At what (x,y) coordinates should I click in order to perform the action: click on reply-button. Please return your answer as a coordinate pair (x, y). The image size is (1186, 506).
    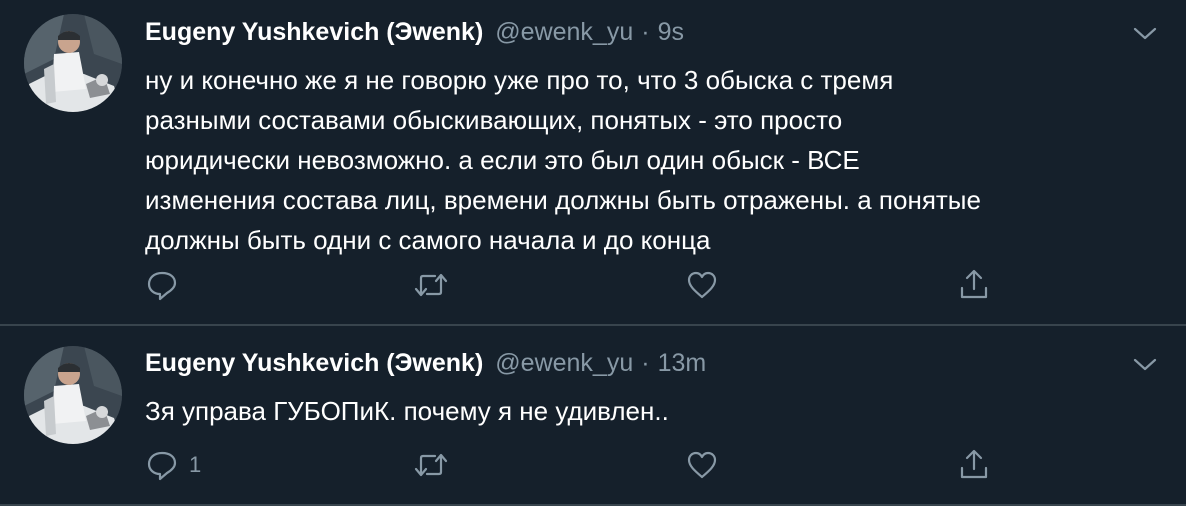
    Looking at the image, I should click on (167, 285).